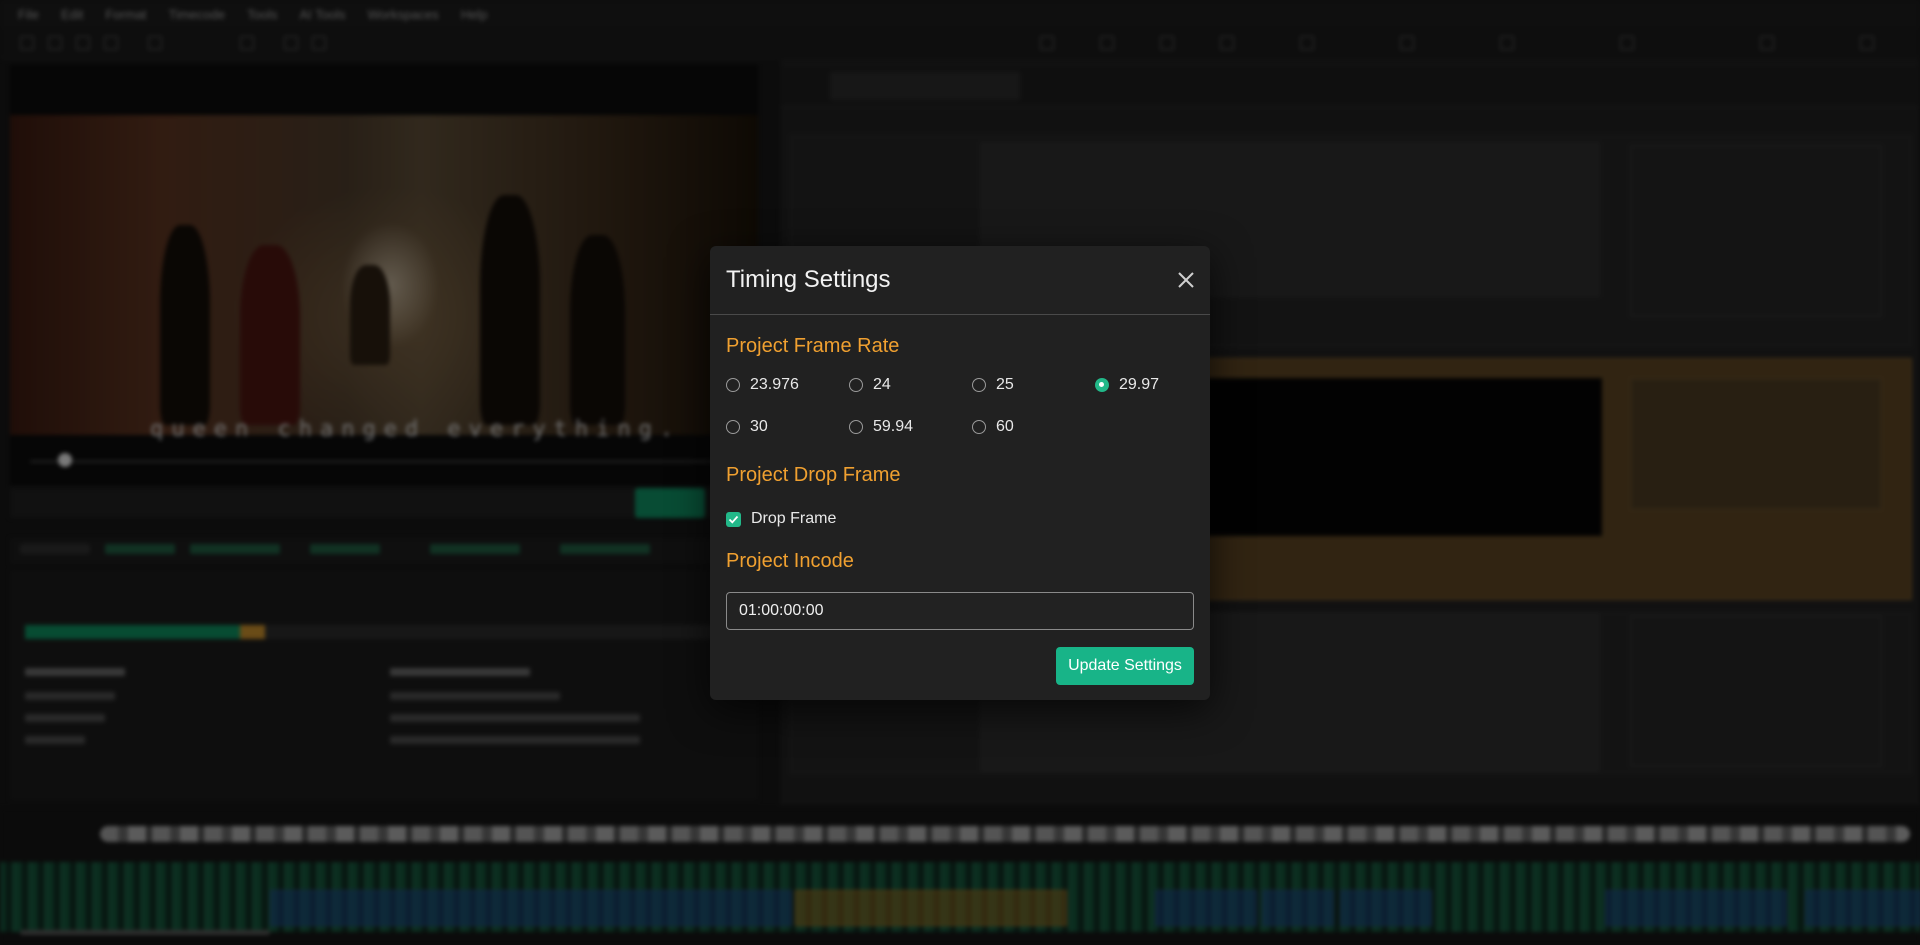 Image resolution: width=1920 pixels, height=945 pixels. What do you see at coordinates (1139, 384) in the screenshot?
I see `frame-rate-label: 29.97` at bounding box center [1139, 384].